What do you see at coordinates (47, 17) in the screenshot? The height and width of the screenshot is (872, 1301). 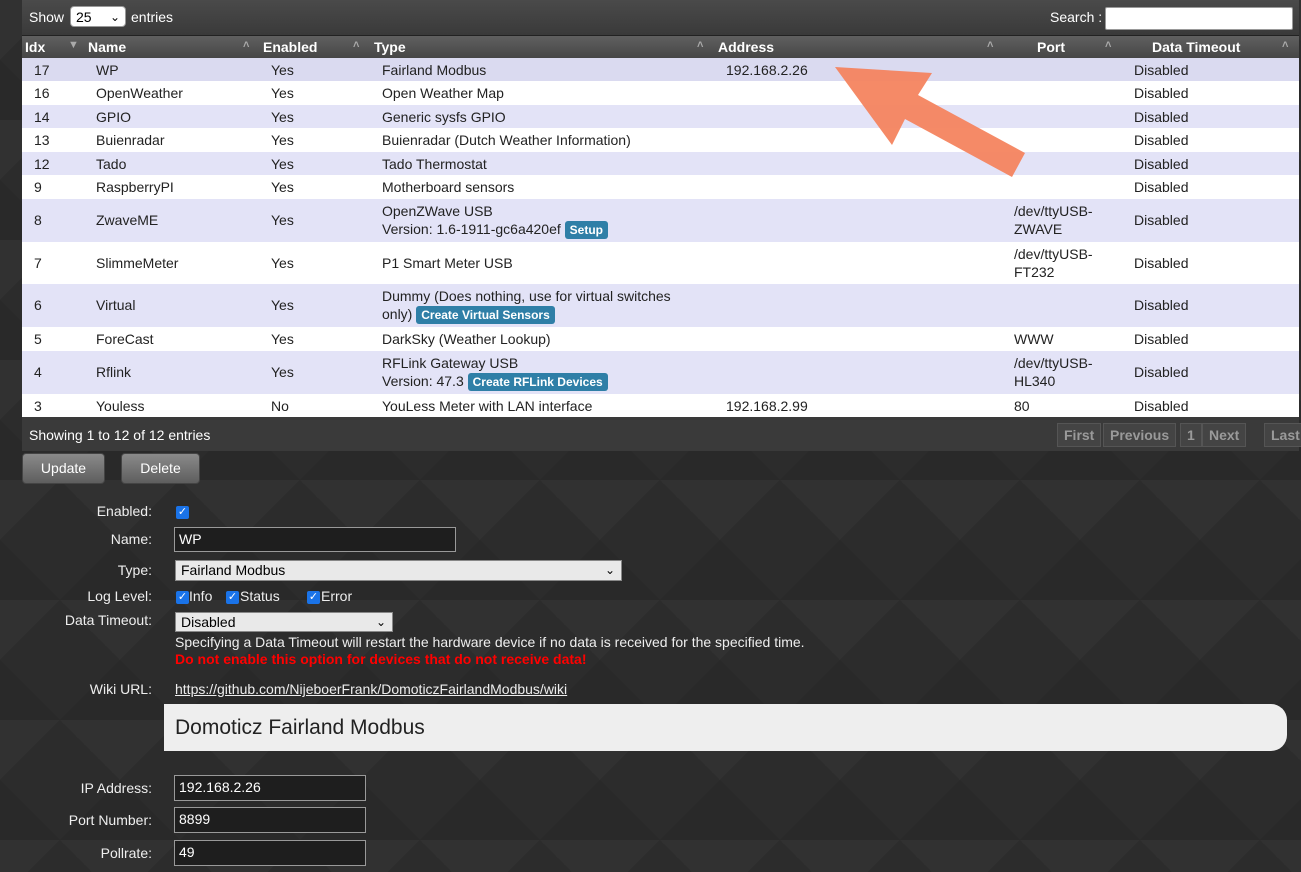 I see `show-label: Show` at bounding box center [47, 17].